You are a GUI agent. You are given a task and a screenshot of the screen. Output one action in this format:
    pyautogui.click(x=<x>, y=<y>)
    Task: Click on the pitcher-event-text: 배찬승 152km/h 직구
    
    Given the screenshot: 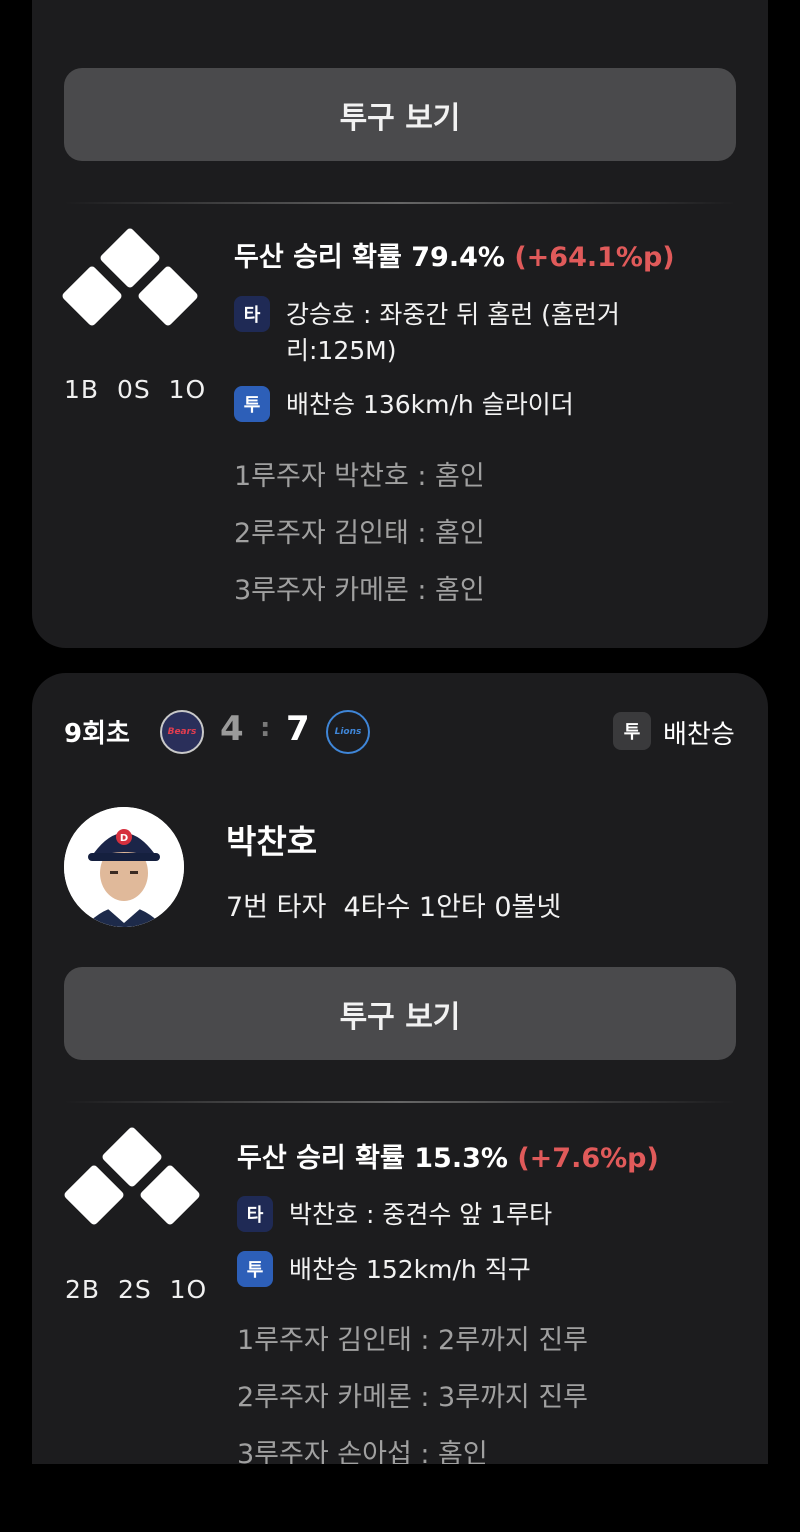 What is the action you would take?
    pyautogui.click(x=410, y=1269)
    